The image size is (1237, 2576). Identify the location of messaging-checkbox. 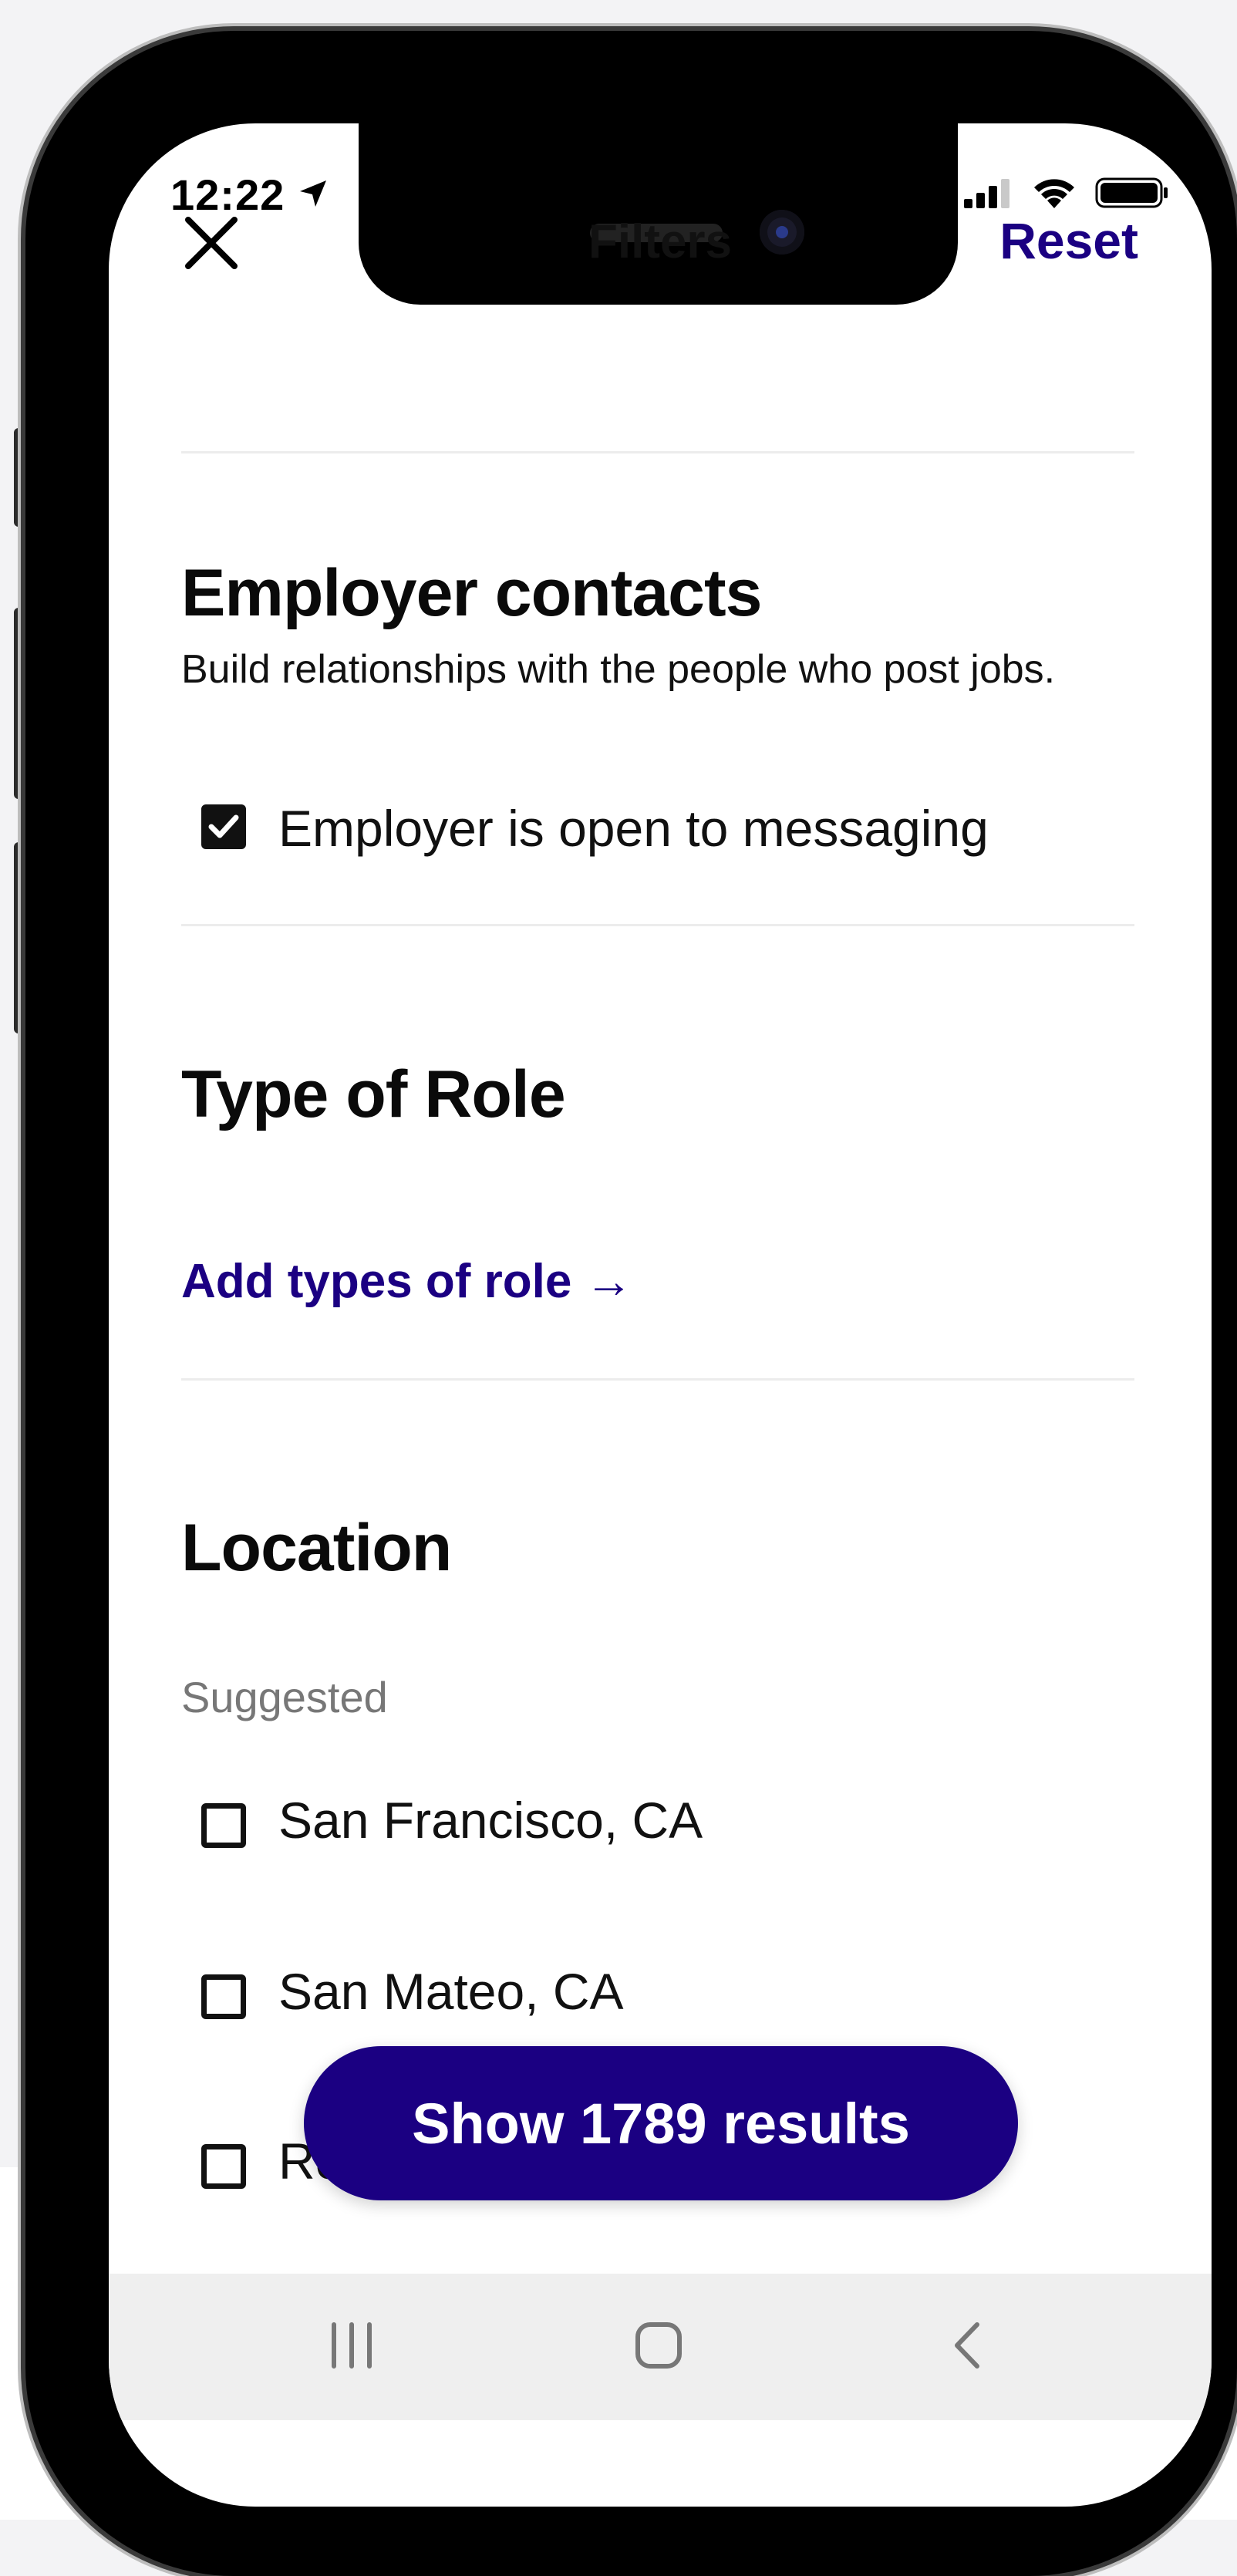
(223, 826).